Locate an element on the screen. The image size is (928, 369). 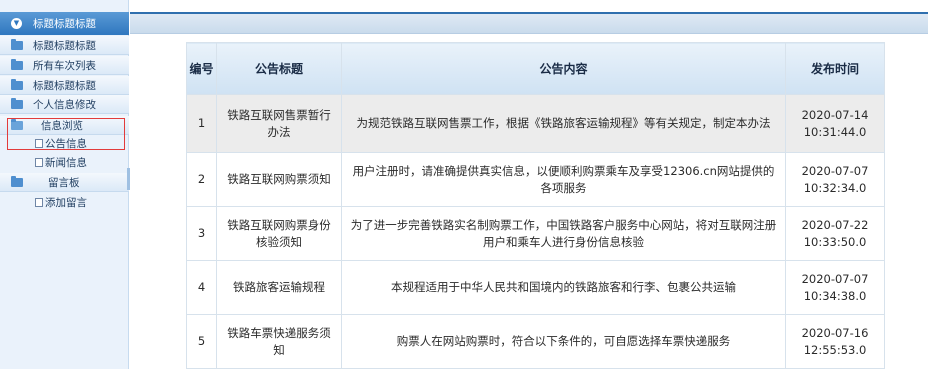
col-header-time: 发布时间 is located at coordinates (835, 68).